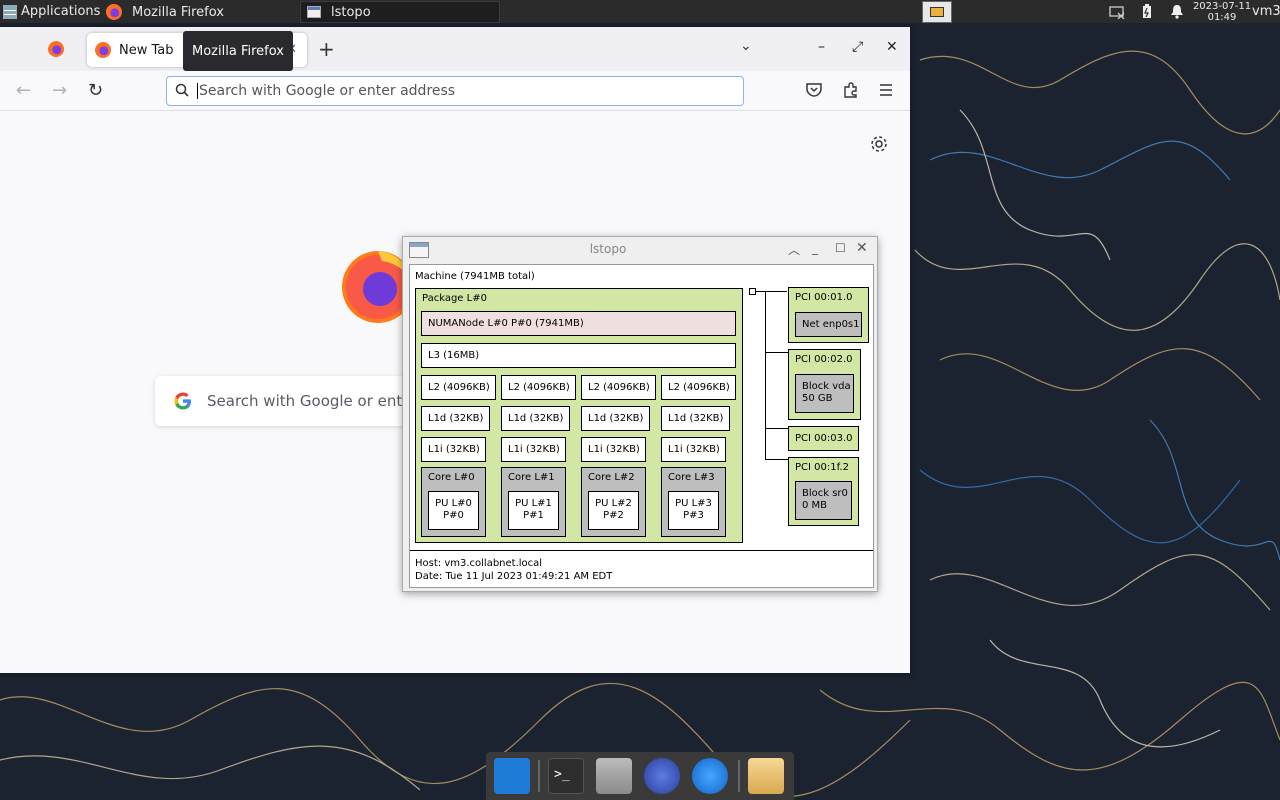  Describe the element at coordinates (1117, 11) in the screenshot. I see `network-icon` at that location.